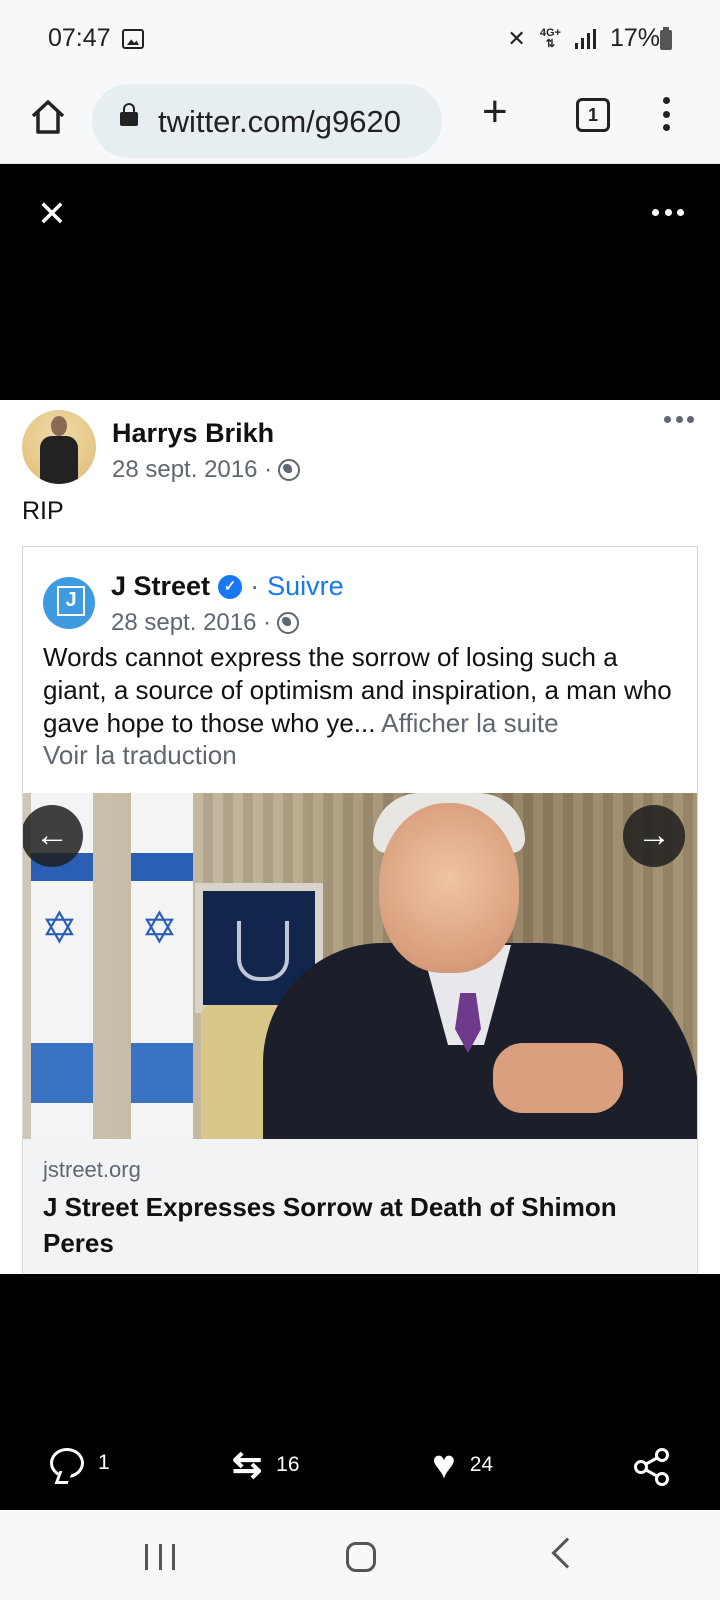  I want to click on status-right: ✕ 4G+ ⇅ 17%, so click(583, 38).